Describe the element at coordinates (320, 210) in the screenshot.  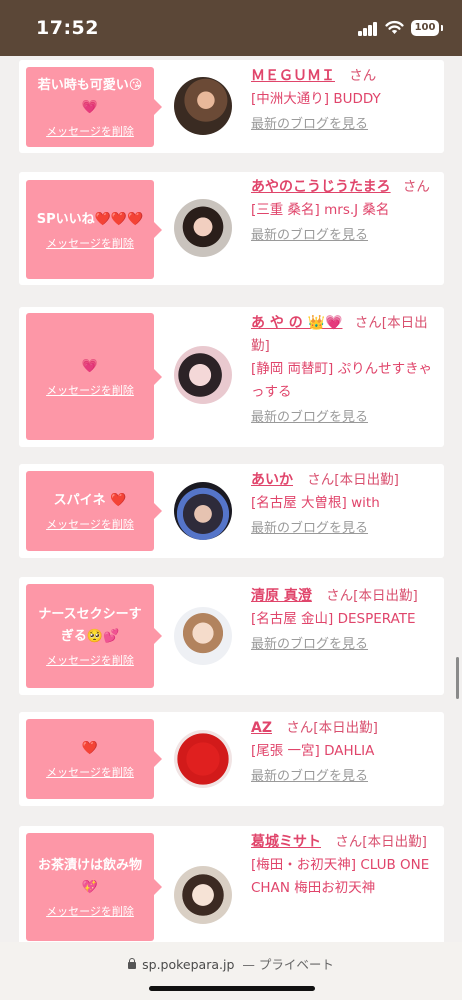
I see `shop-label: [三重 桑名] mrs.J 桑名` at that location.